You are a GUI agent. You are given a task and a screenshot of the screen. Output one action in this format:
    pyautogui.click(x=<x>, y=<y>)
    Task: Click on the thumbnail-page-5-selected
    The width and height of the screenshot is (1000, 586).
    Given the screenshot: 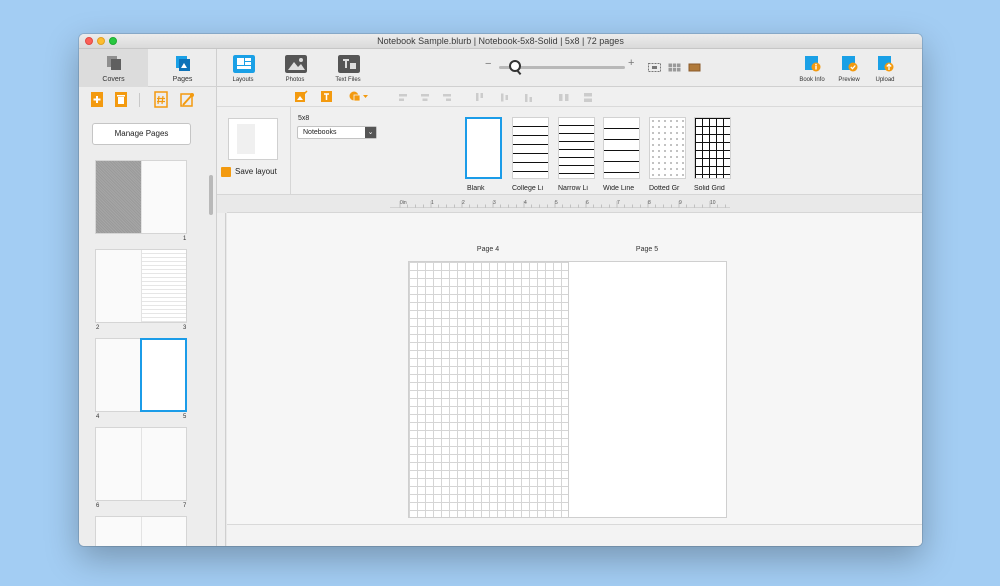 What is the action you would take?
    pyautogui.click(x=163, y=375)
    